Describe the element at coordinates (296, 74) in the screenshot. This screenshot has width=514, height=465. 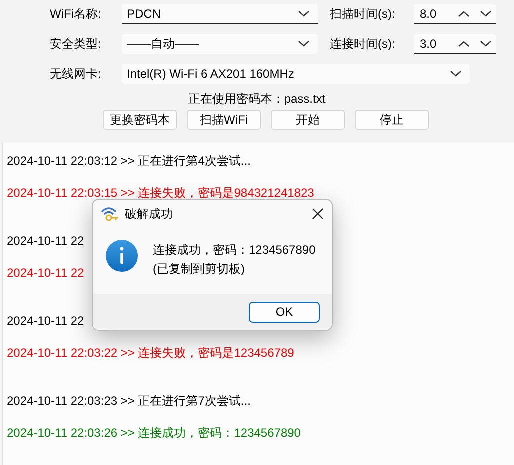
I see `dropdown: Intel(R) Wi-Fi 6 AX201 160MHz` at that location.